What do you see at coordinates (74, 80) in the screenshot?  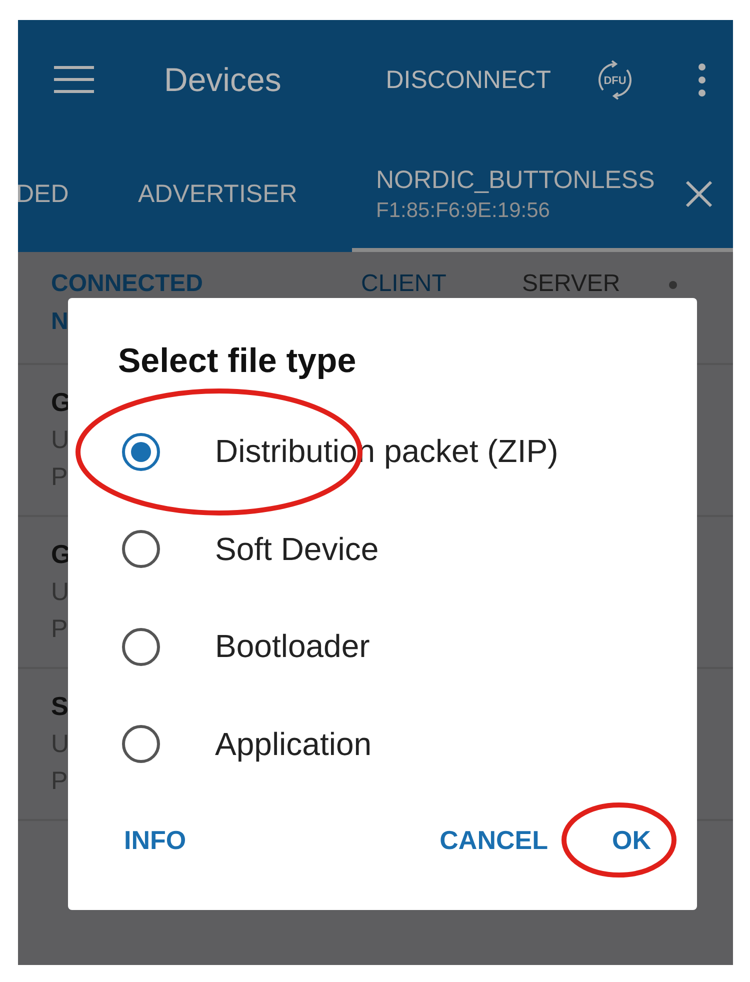 I see `menu-icon` at bounding box center [74, 80].